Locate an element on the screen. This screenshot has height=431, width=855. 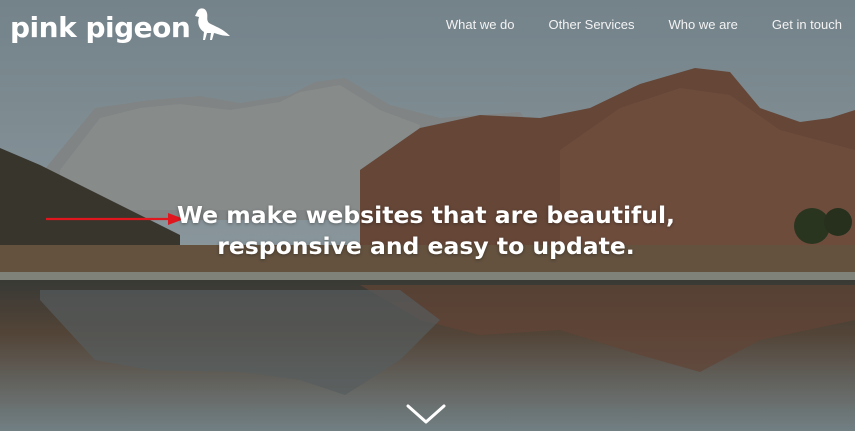
nav-item-get-in-touch: Get in touch is located at coordinates (807, 24).